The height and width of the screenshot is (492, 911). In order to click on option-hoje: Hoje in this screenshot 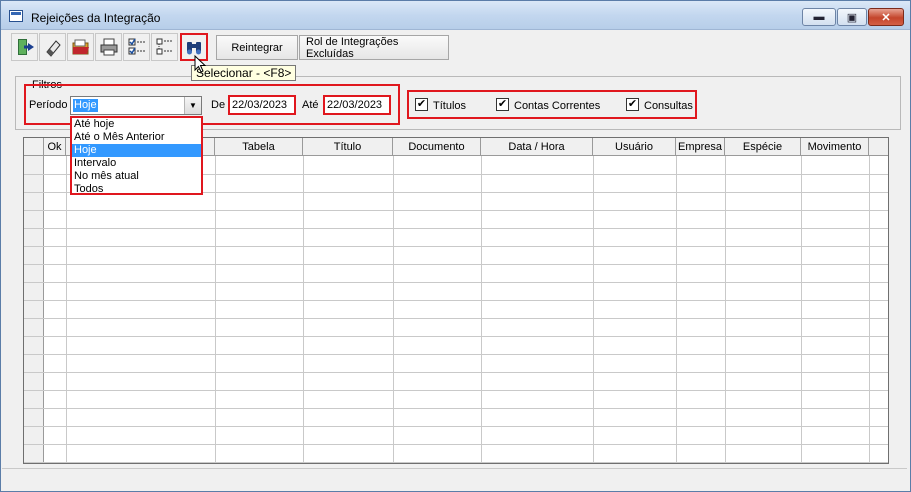, I will do `click(136, 150)`.